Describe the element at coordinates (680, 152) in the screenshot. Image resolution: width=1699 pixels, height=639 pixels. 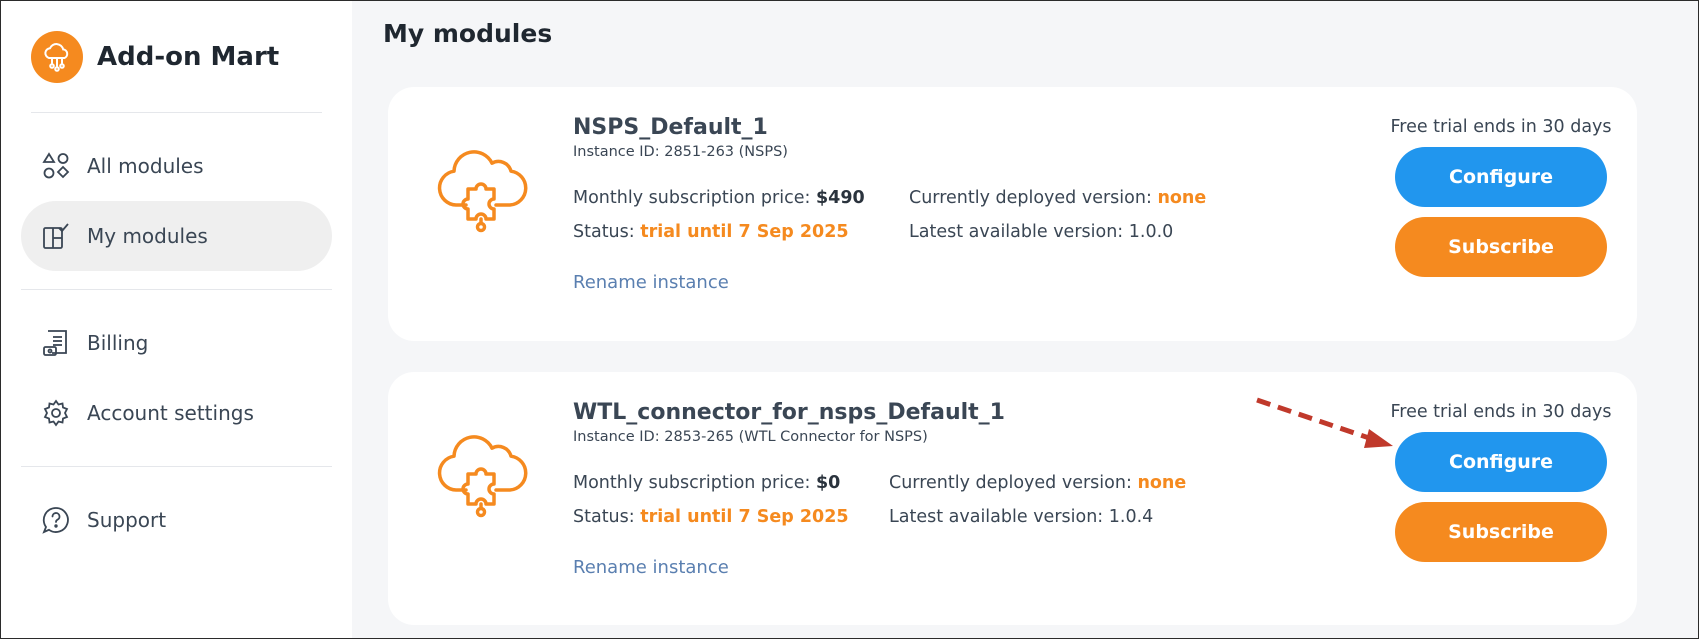
I see `instance-id: Instance ID: 2851-263 (NSPS)` at that location.